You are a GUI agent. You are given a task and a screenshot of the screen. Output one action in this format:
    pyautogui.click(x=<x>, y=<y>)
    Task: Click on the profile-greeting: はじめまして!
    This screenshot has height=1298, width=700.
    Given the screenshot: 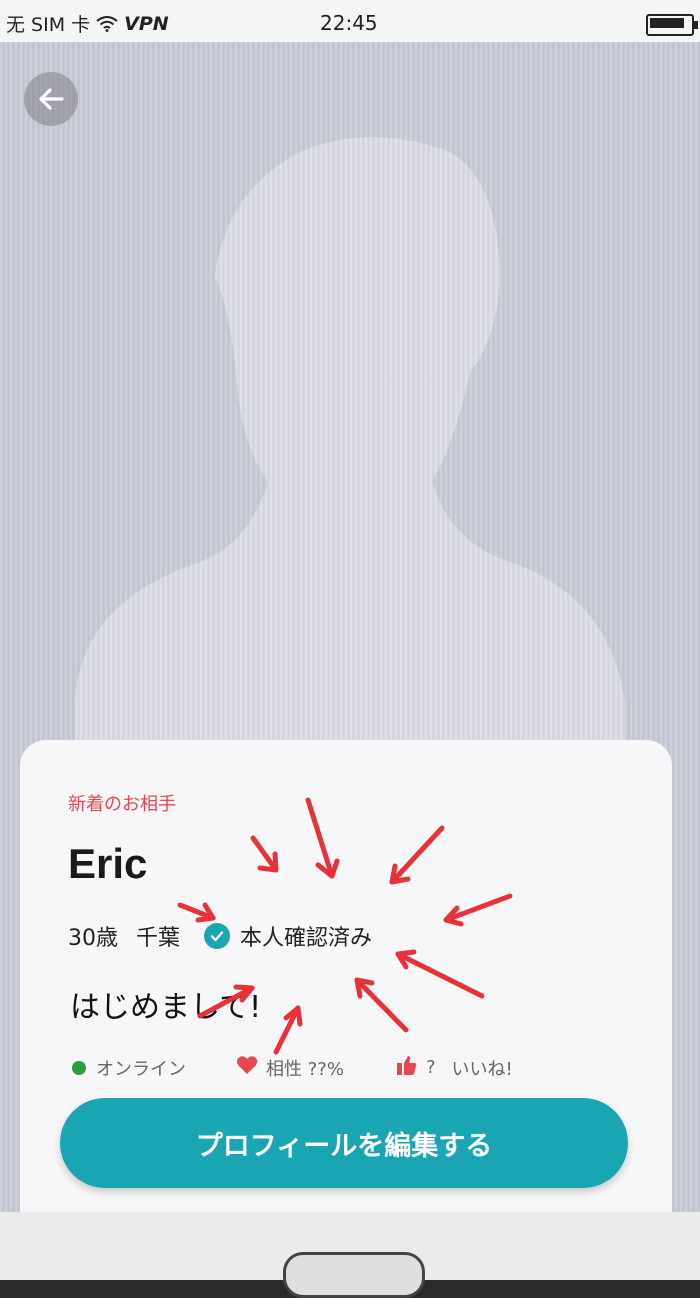 What is the action you would take?
    pyautogui.click(x=166, y=1007)
    